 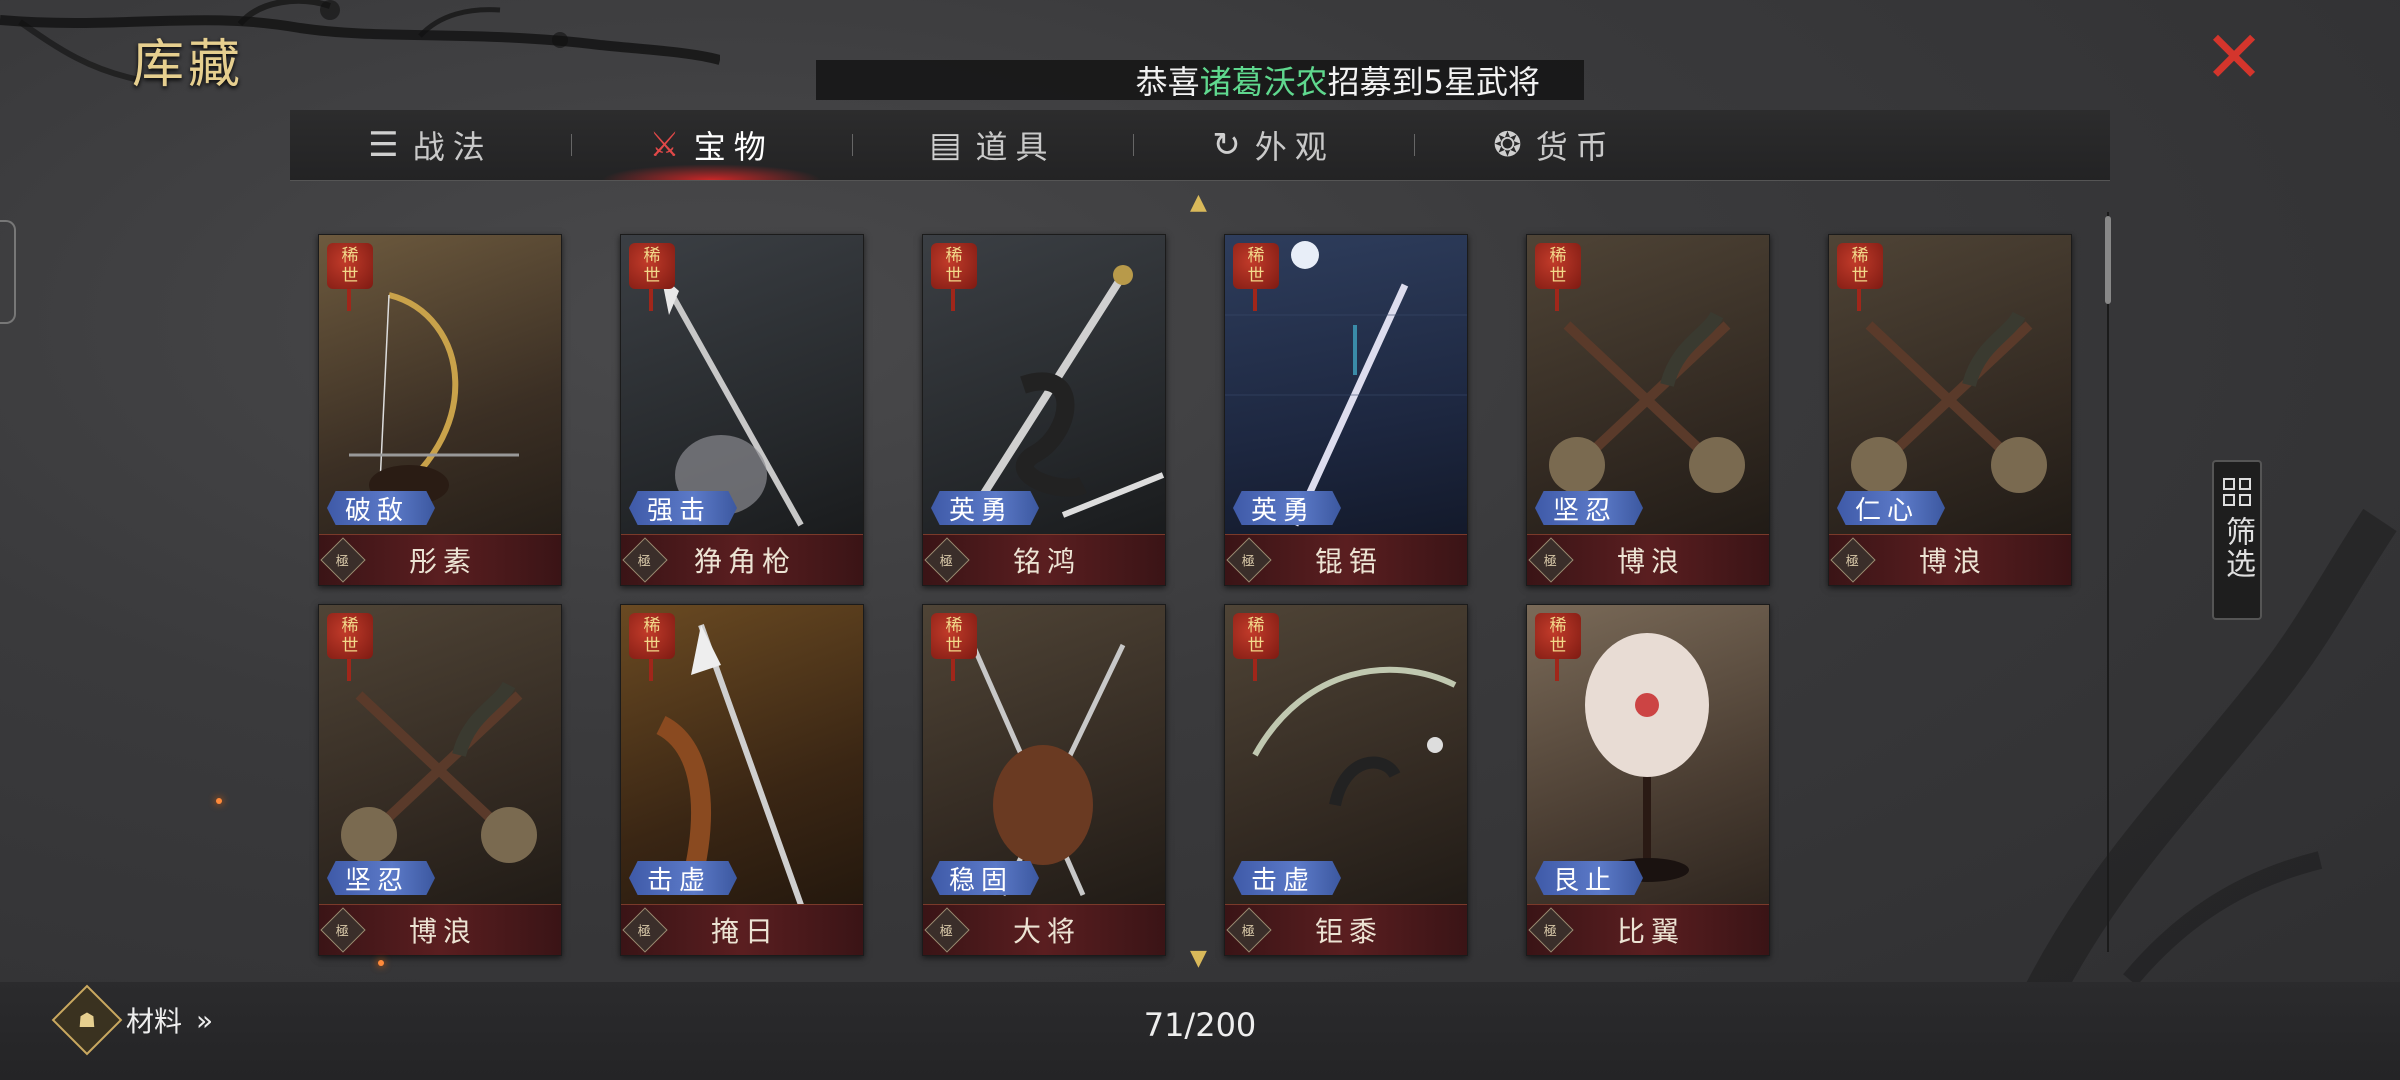 I want to click on item-name-bar: 極掩日, so click(x=742, y=929).